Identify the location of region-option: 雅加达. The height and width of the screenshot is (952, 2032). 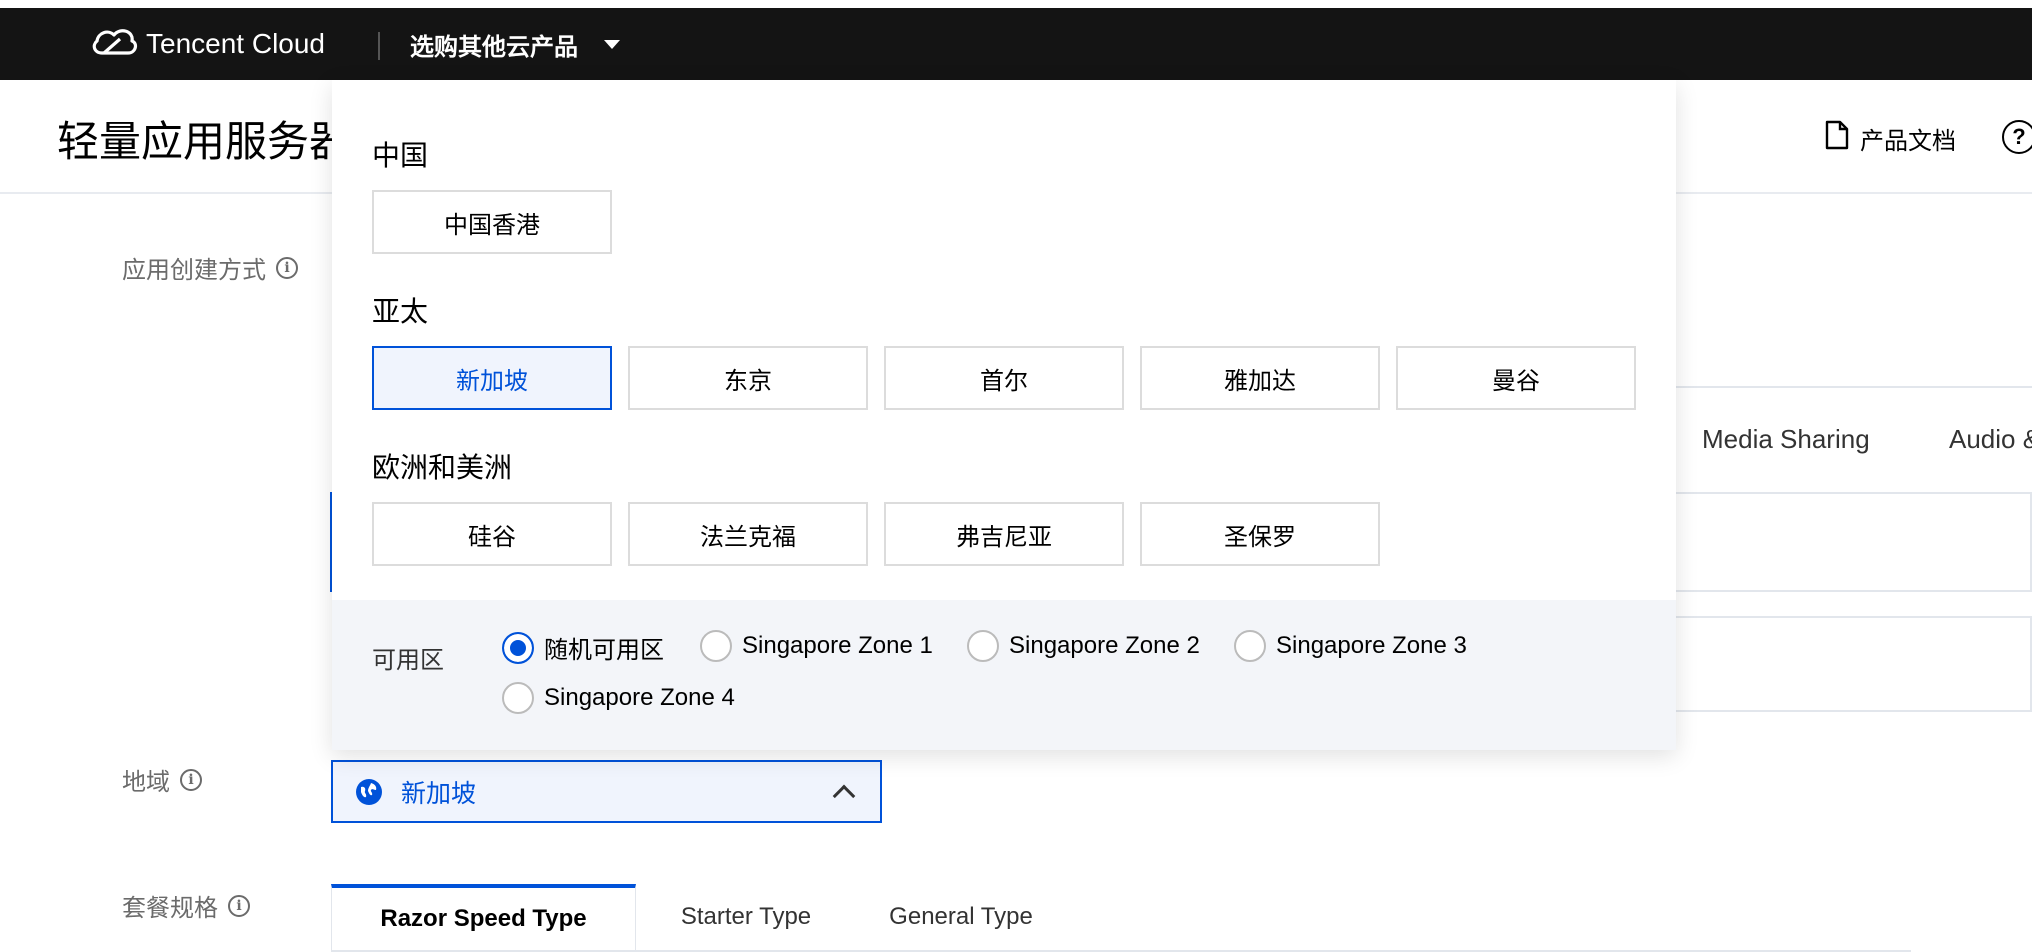
(1260, 378).